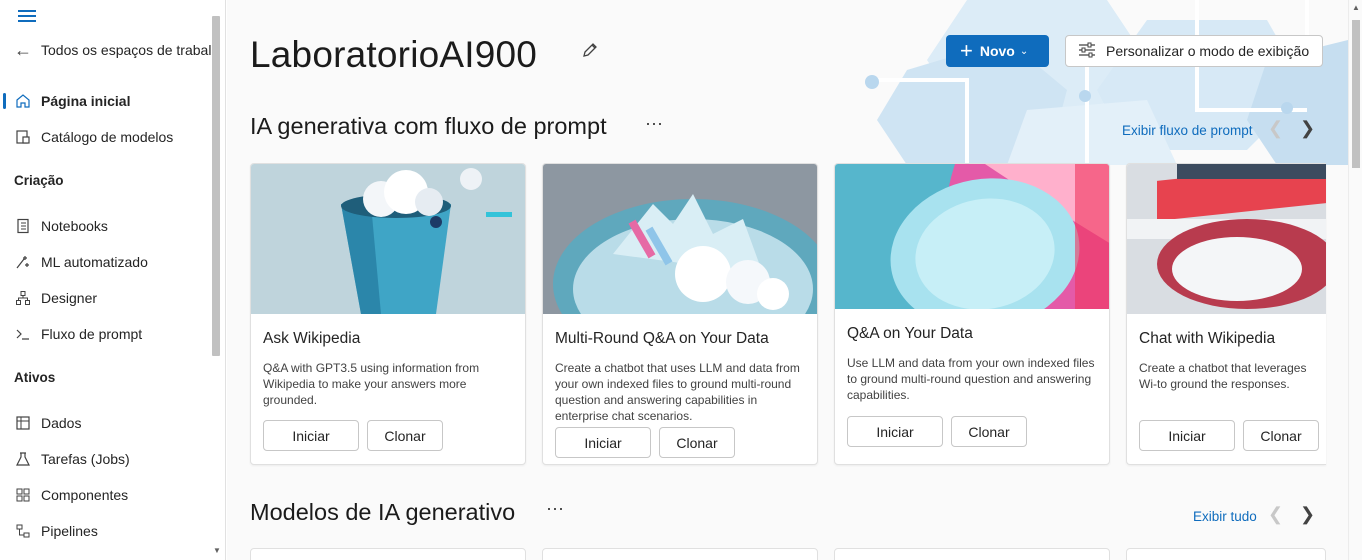 This screenshot has width=1362, height=560. I want to click on card-title: Q&A on Your Data, so click(910, 333).